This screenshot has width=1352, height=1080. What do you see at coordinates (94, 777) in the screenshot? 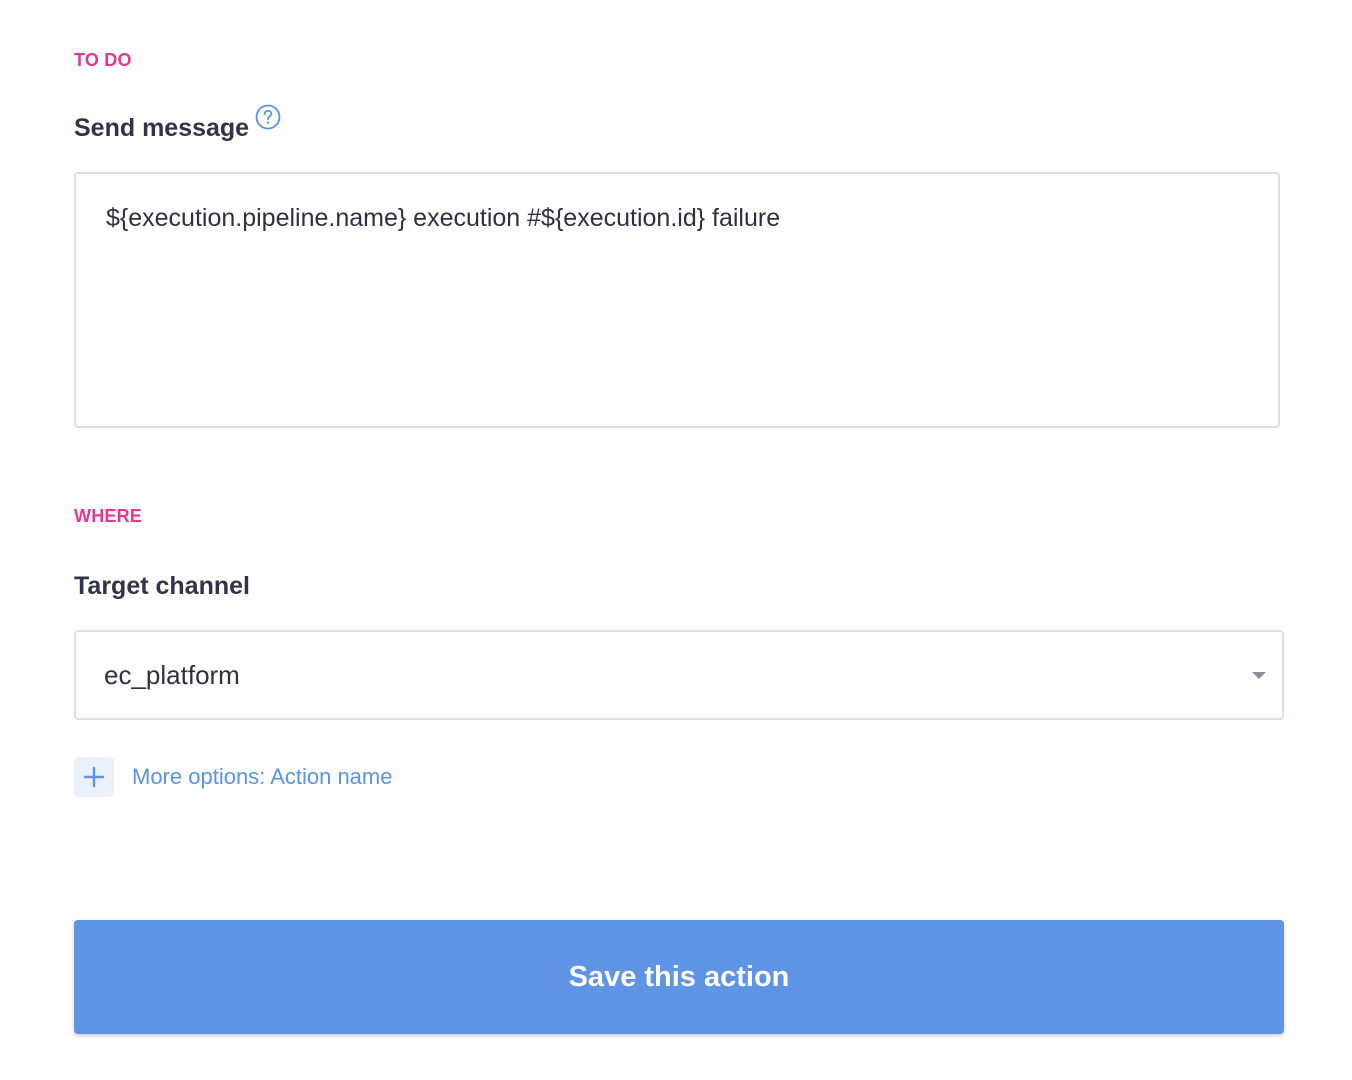
I see `plus-icon` at bounding box center [94, 777].